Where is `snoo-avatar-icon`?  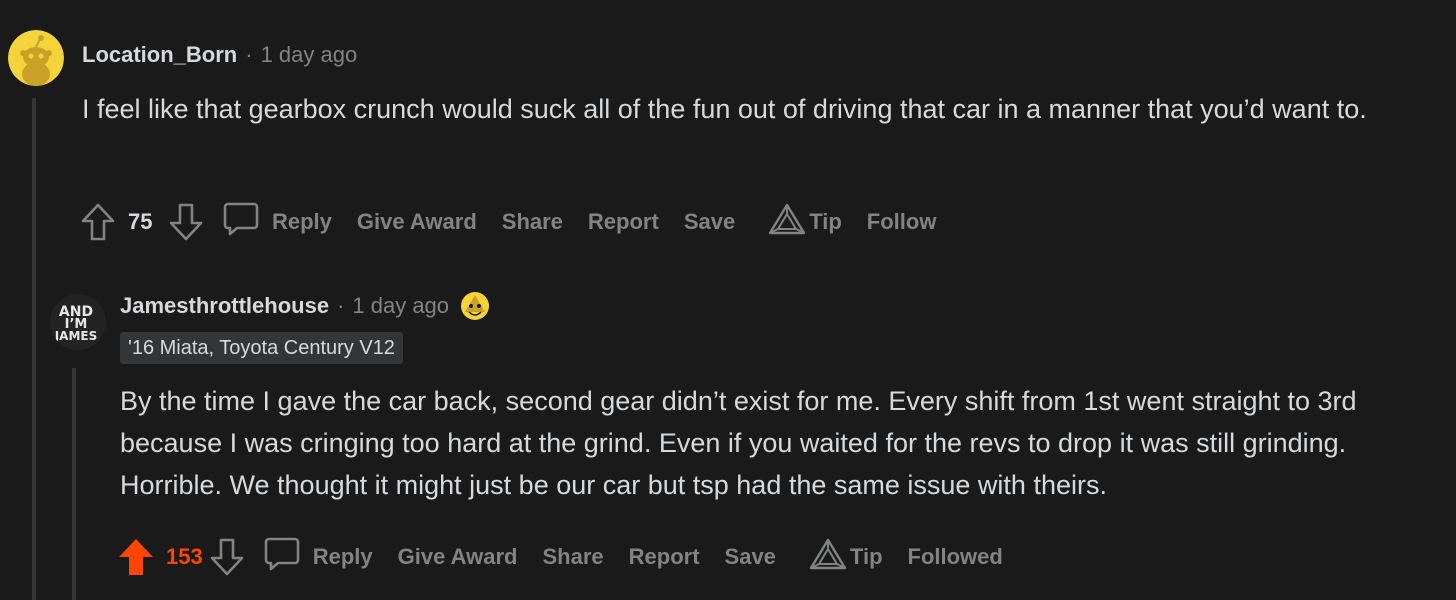 snoo-avatar-icon is located at coordinates (36, 58).